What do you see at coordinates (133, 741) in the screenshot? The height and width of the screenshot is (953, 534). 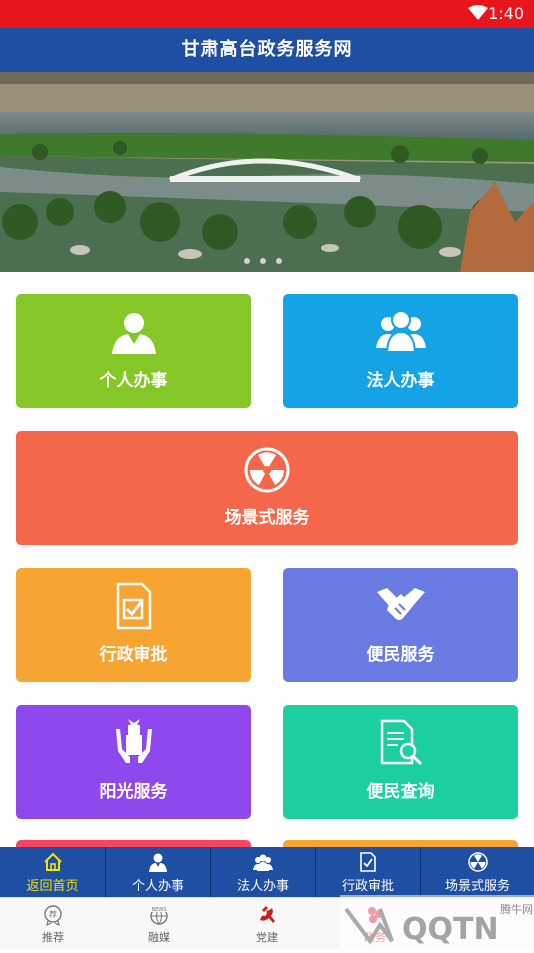 I see `gift-hands-icon` at bounding box center [133, 741].